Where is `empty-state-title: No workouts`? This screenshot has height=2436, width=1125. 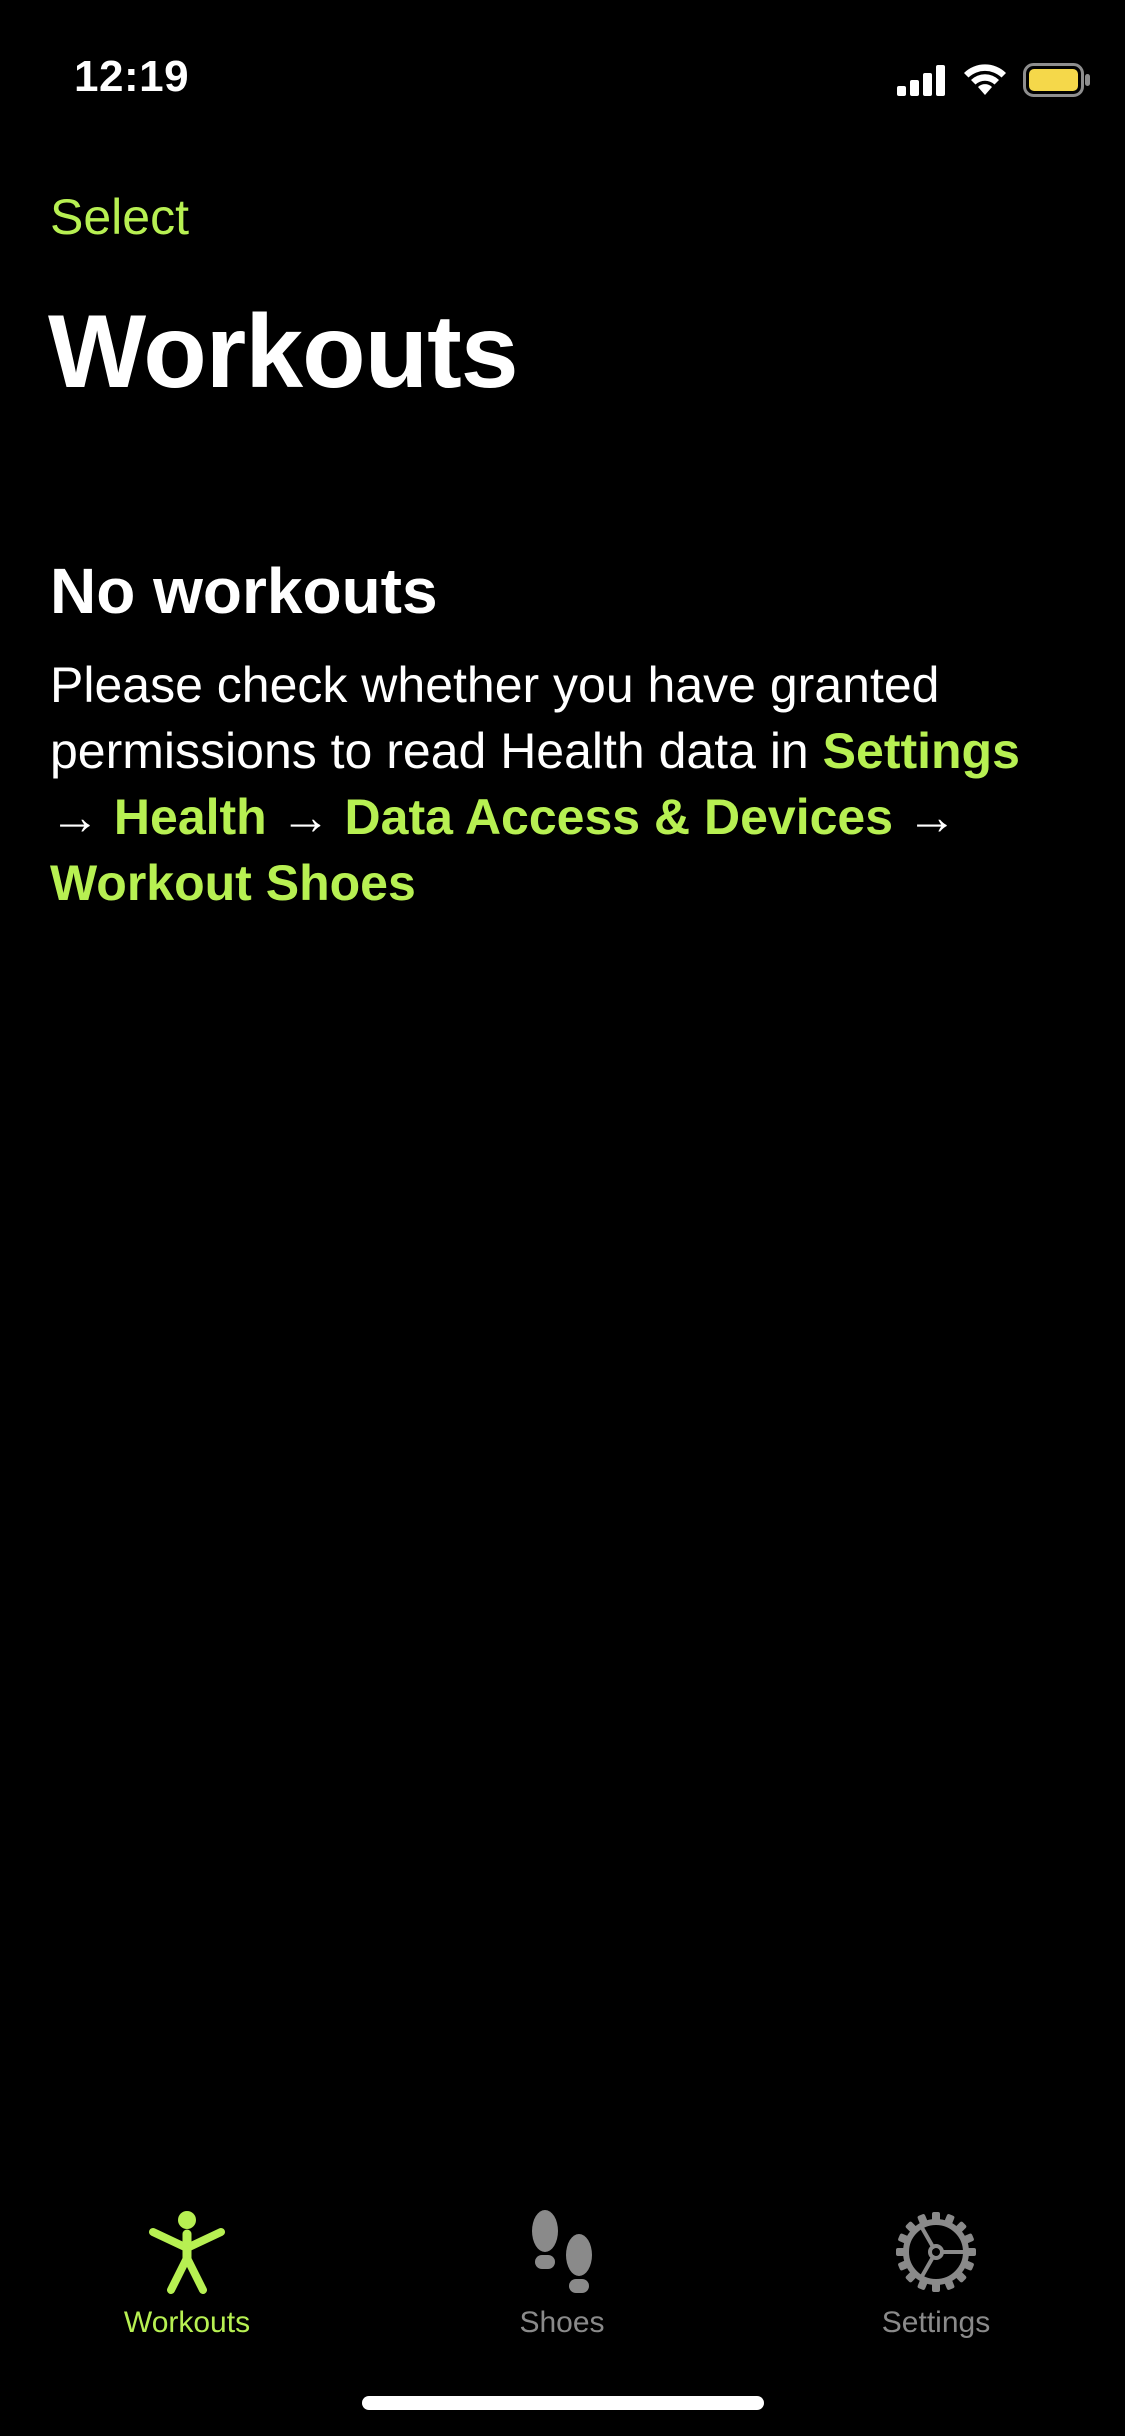 empty-state-title: No workouts is located at coordinates (244, 591).